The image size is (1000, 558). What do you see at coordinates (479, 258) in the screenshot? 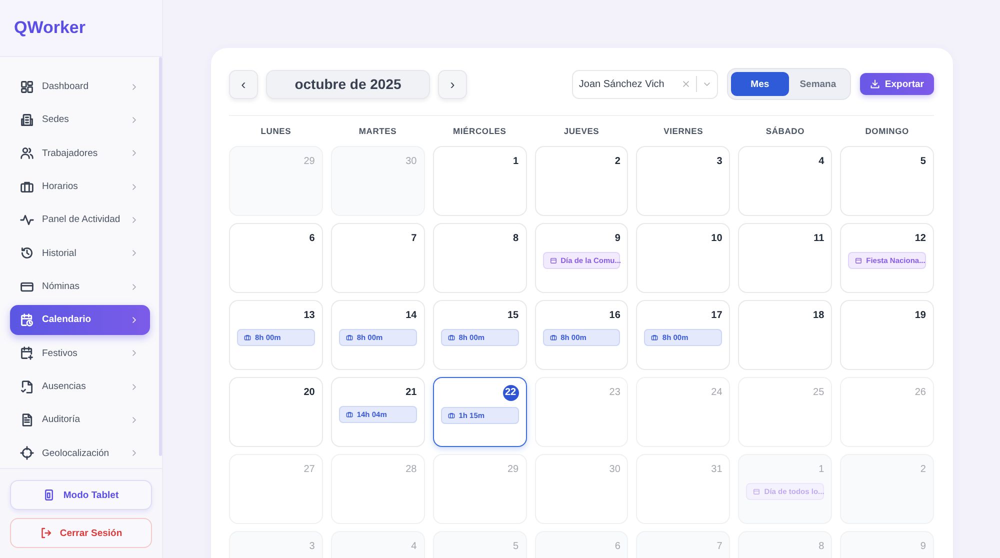
I see `day-cell: 8` at bounding box center [479, 258].